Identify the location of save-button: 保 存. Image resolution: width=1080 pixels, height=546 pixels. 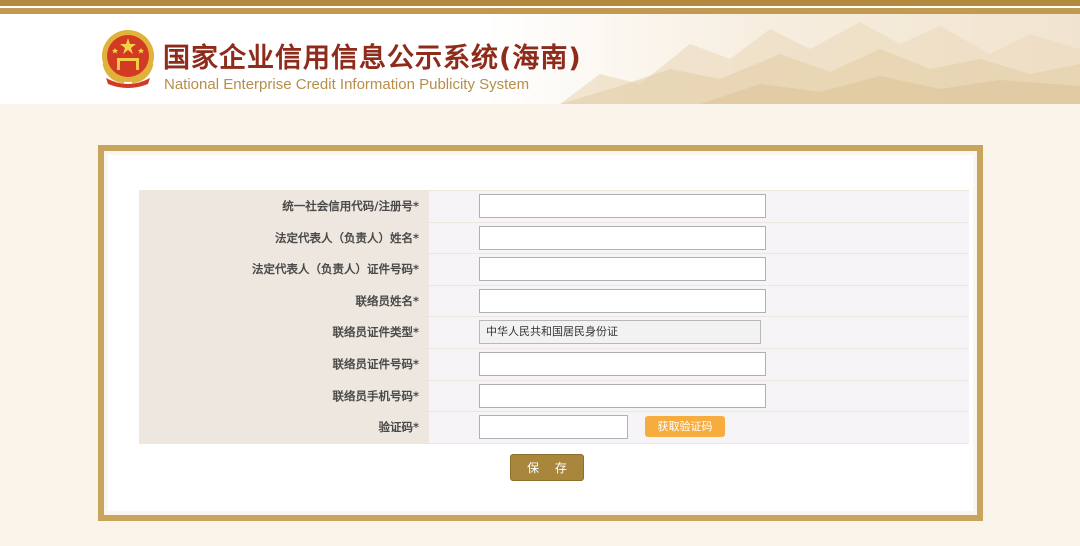
(547, 467).